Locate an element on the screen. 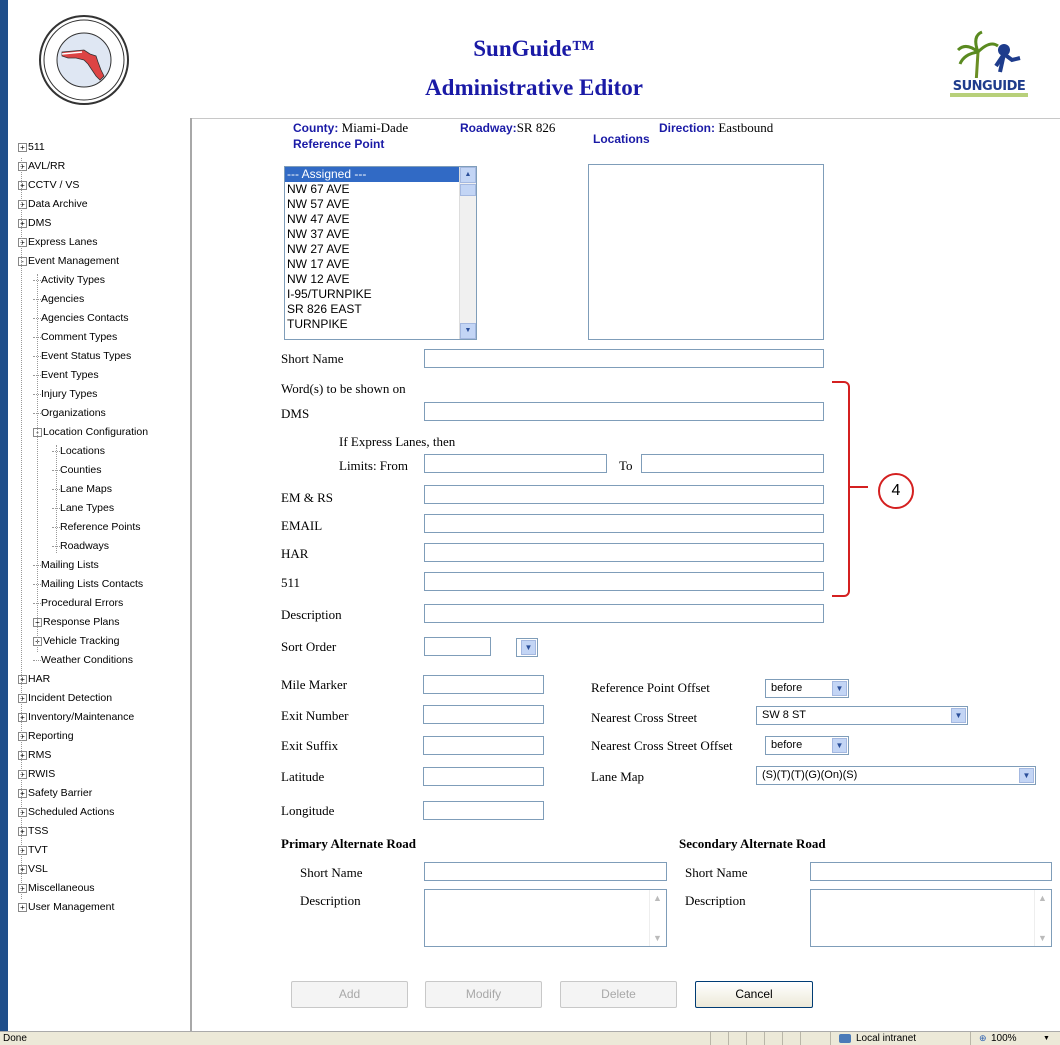  tree-item: + Vehicle Tracking is located at coordinates (76, 641).